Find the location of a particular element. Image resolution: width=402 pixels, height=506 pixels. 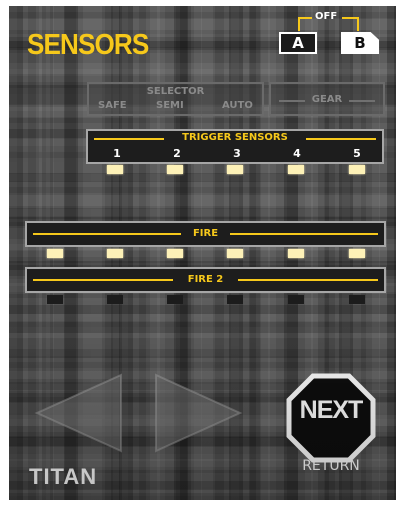

next-button-label: NEXT is located at coordinates (331, 410).